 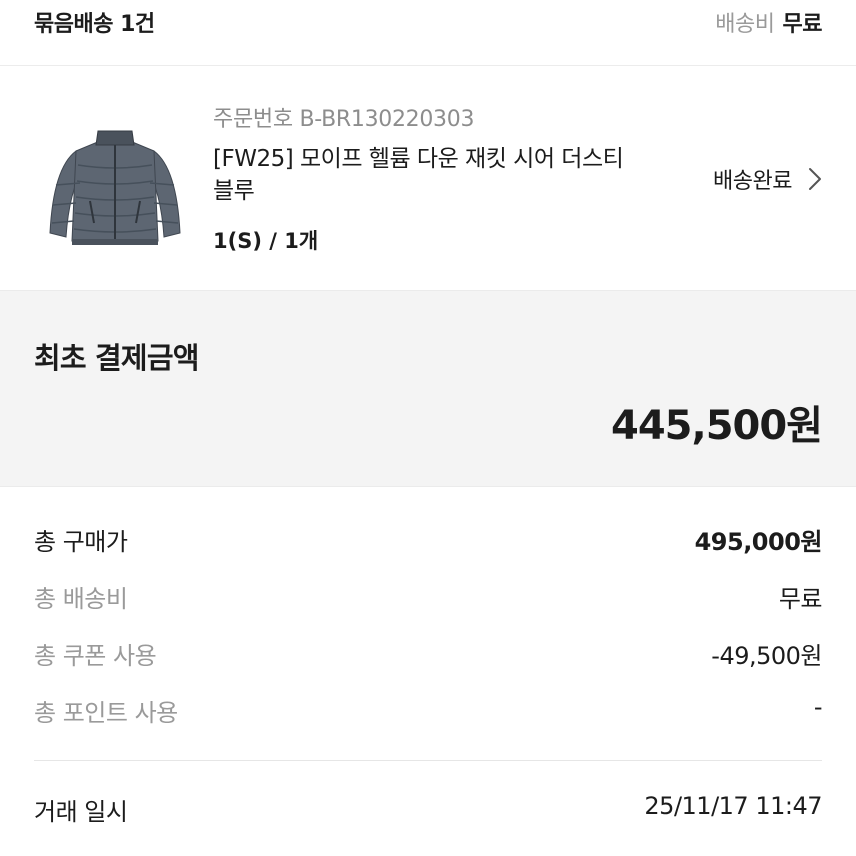 I want to click on first-payment-label: 최초 결제금액, so click(x=116, y=358).